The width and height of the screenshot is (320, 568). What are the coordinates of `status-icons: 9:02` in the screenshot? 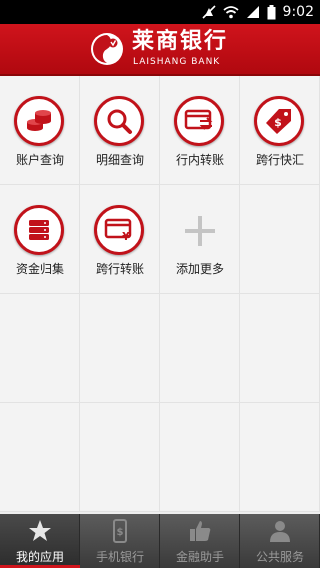 It's located at (257, 12).